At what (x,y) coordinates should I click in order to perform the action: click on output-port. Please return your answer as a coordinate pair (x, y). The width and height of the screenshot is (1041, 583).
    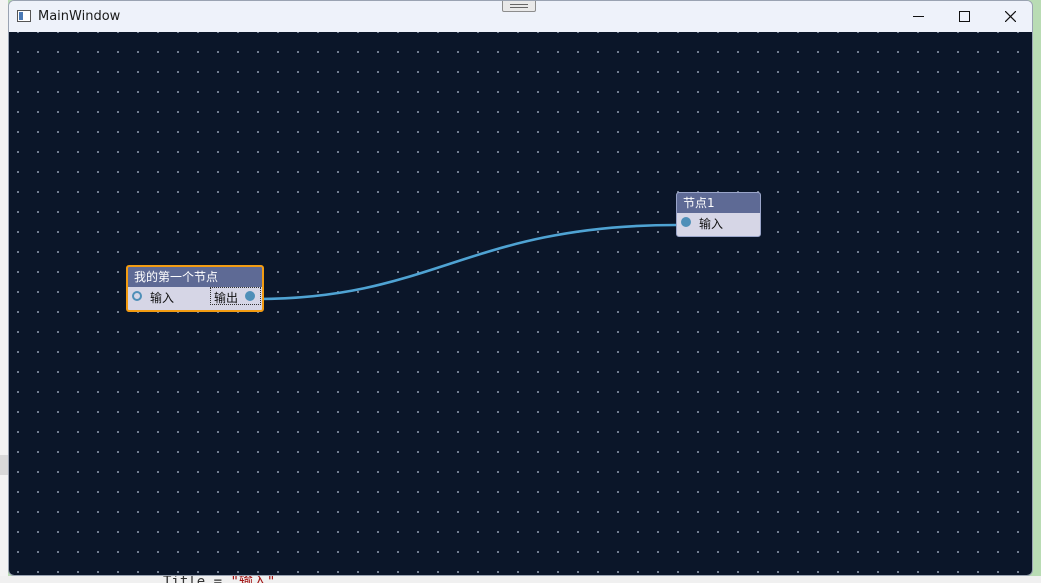
    Looking at the image, I should click on (250, 296).